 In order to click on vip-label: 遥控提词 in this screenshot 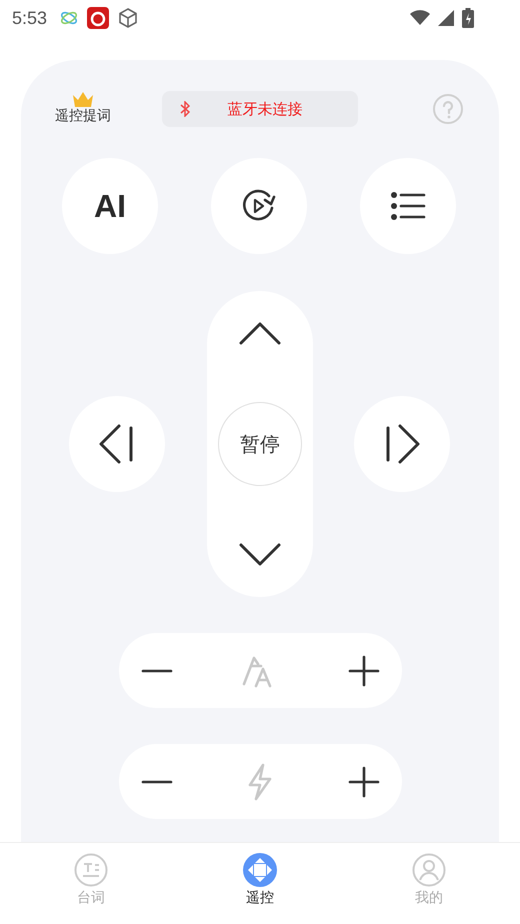, I will do `click(83, 116)`.